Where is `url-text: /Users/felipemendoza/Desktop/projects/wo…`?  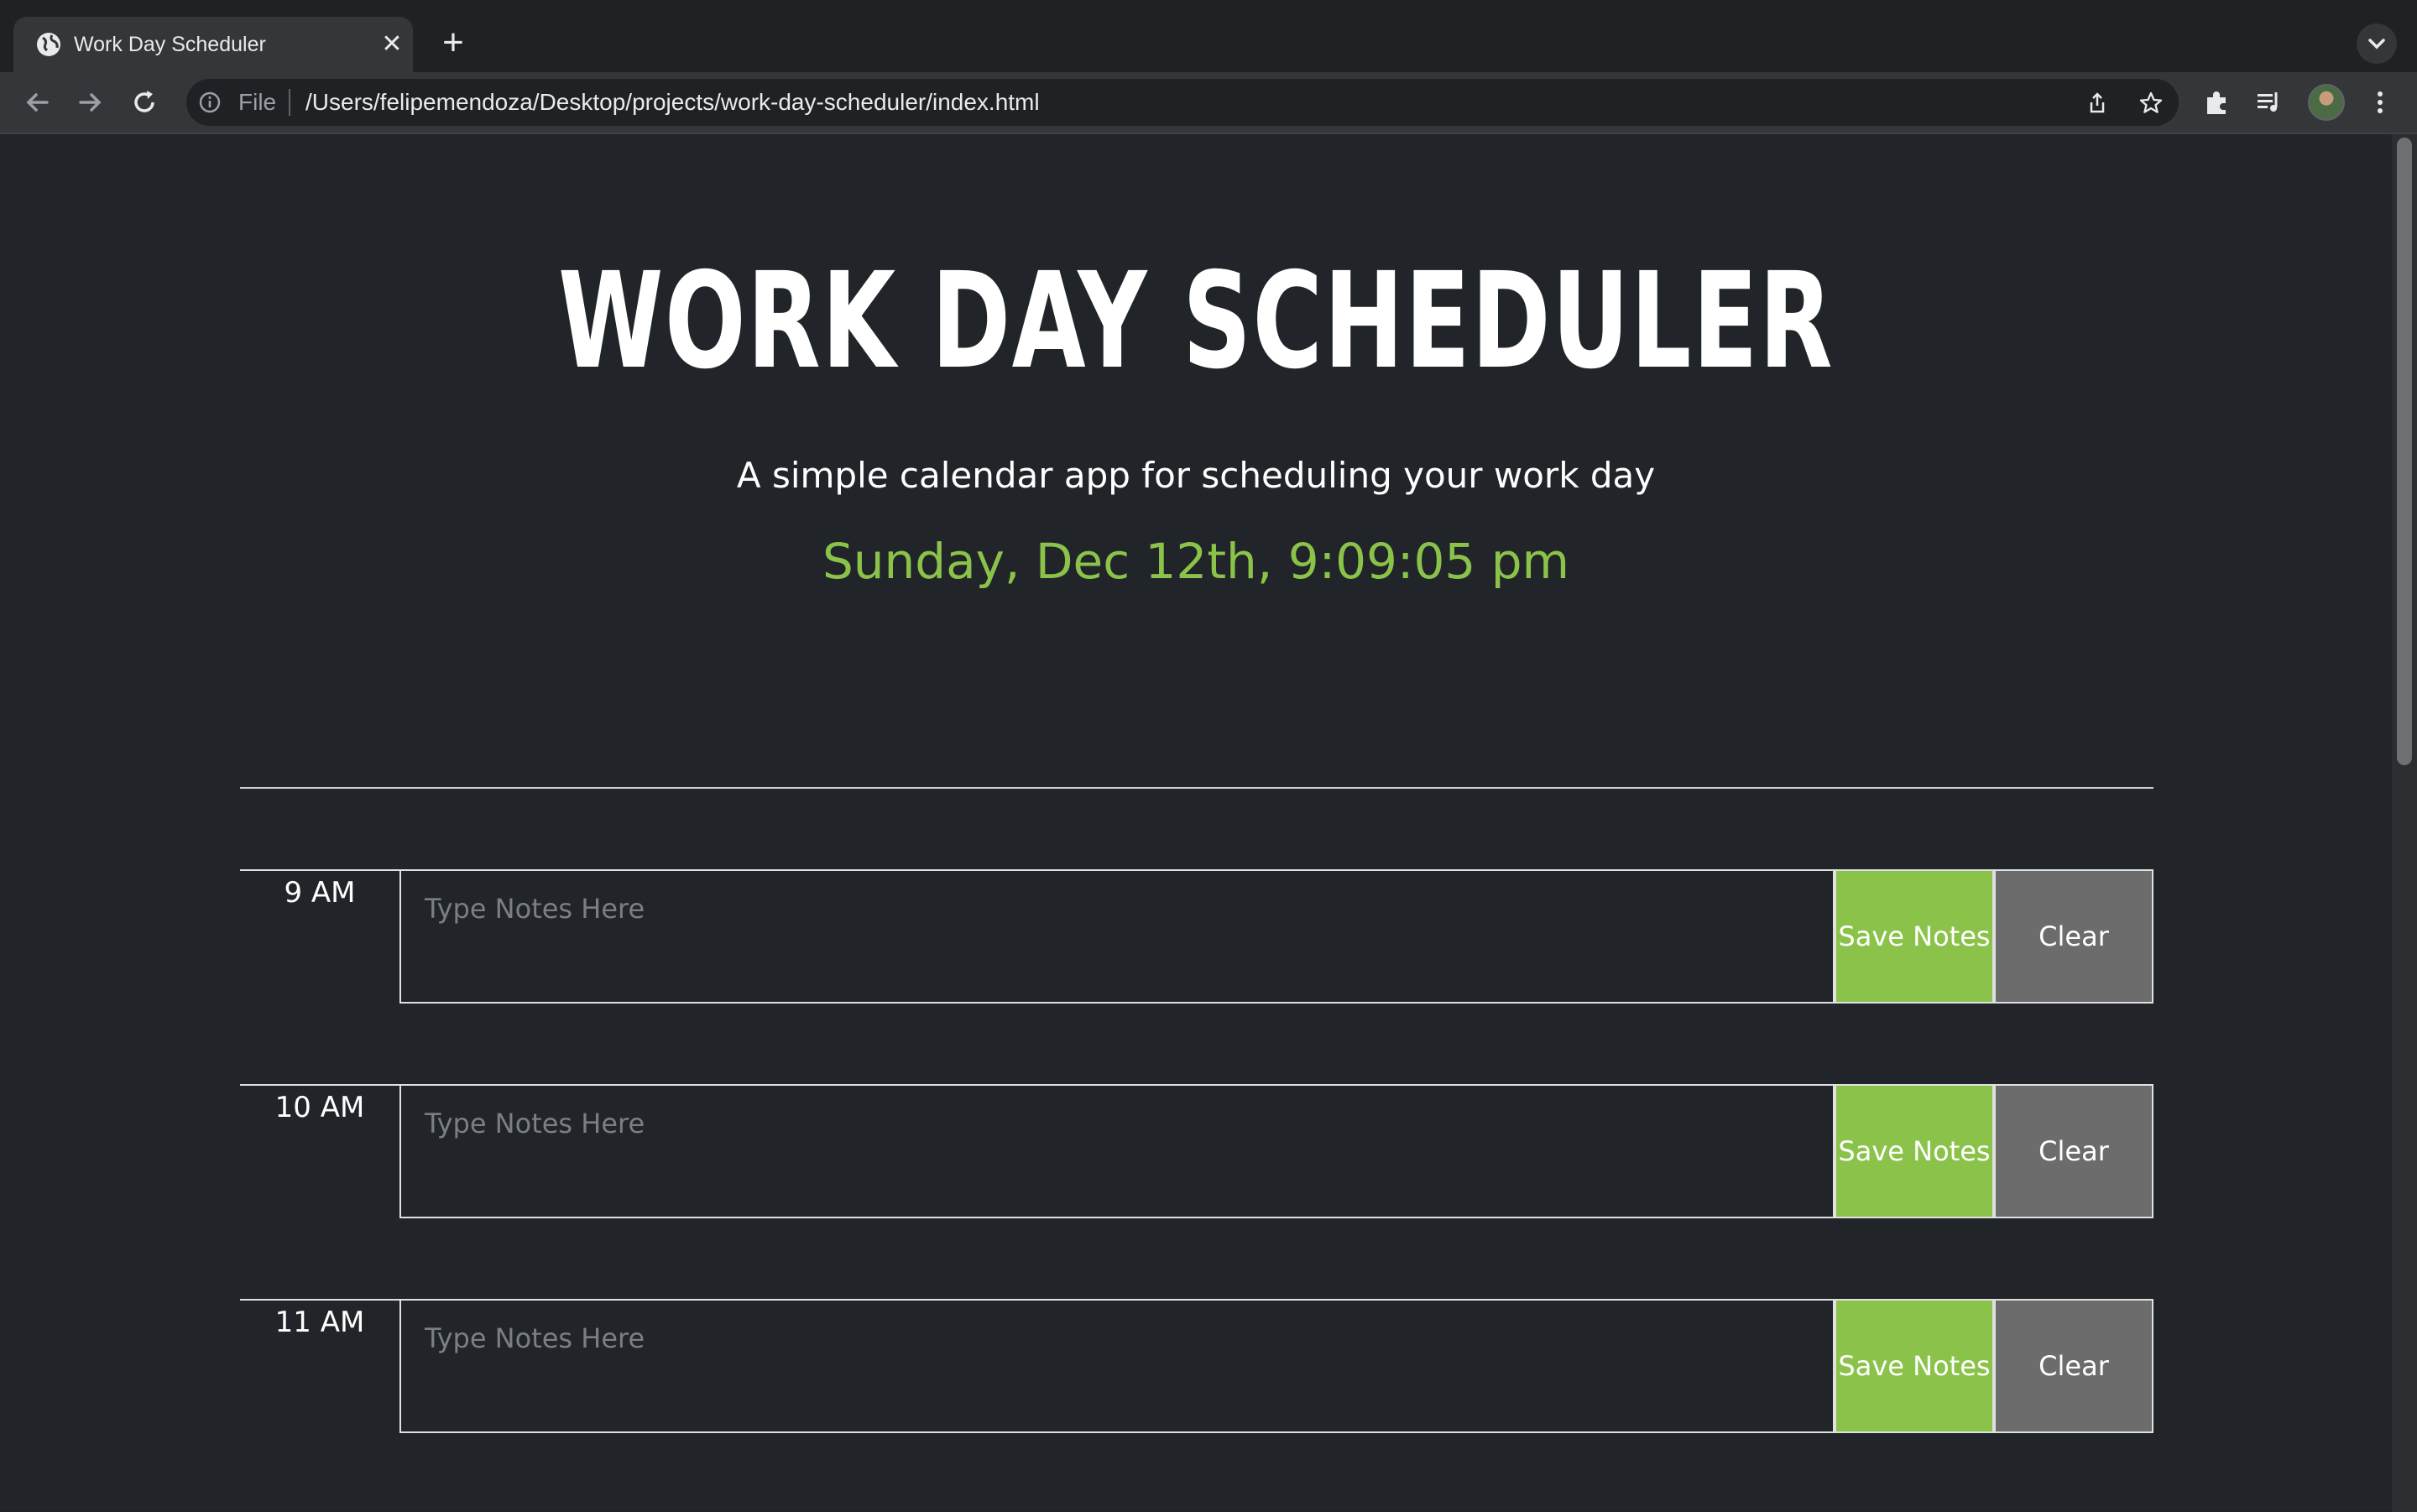 url-text: /Users/felipemendoza/Desktop/projects/wo… is located at coordinates (672, 103).